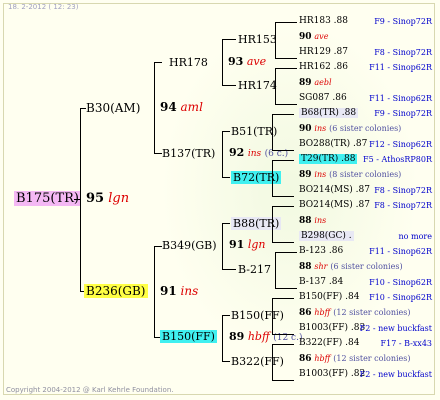 The image size is (440, 400). Describe the element at coordinates (254, 269) in the screenshot. I see `ggp-node-6: B-217` at that location.